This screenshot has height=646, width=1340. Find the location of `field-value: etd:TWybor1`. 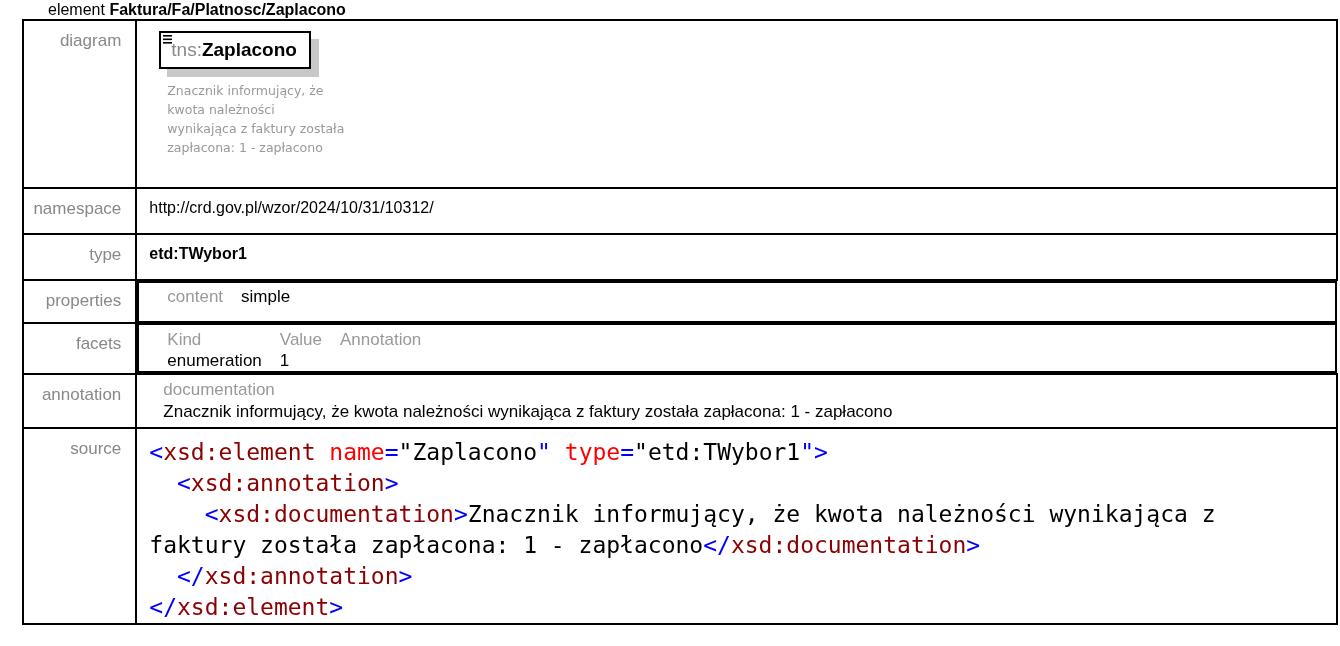

field-value: etd:TWybor1 is located at coordinates (198, 253).